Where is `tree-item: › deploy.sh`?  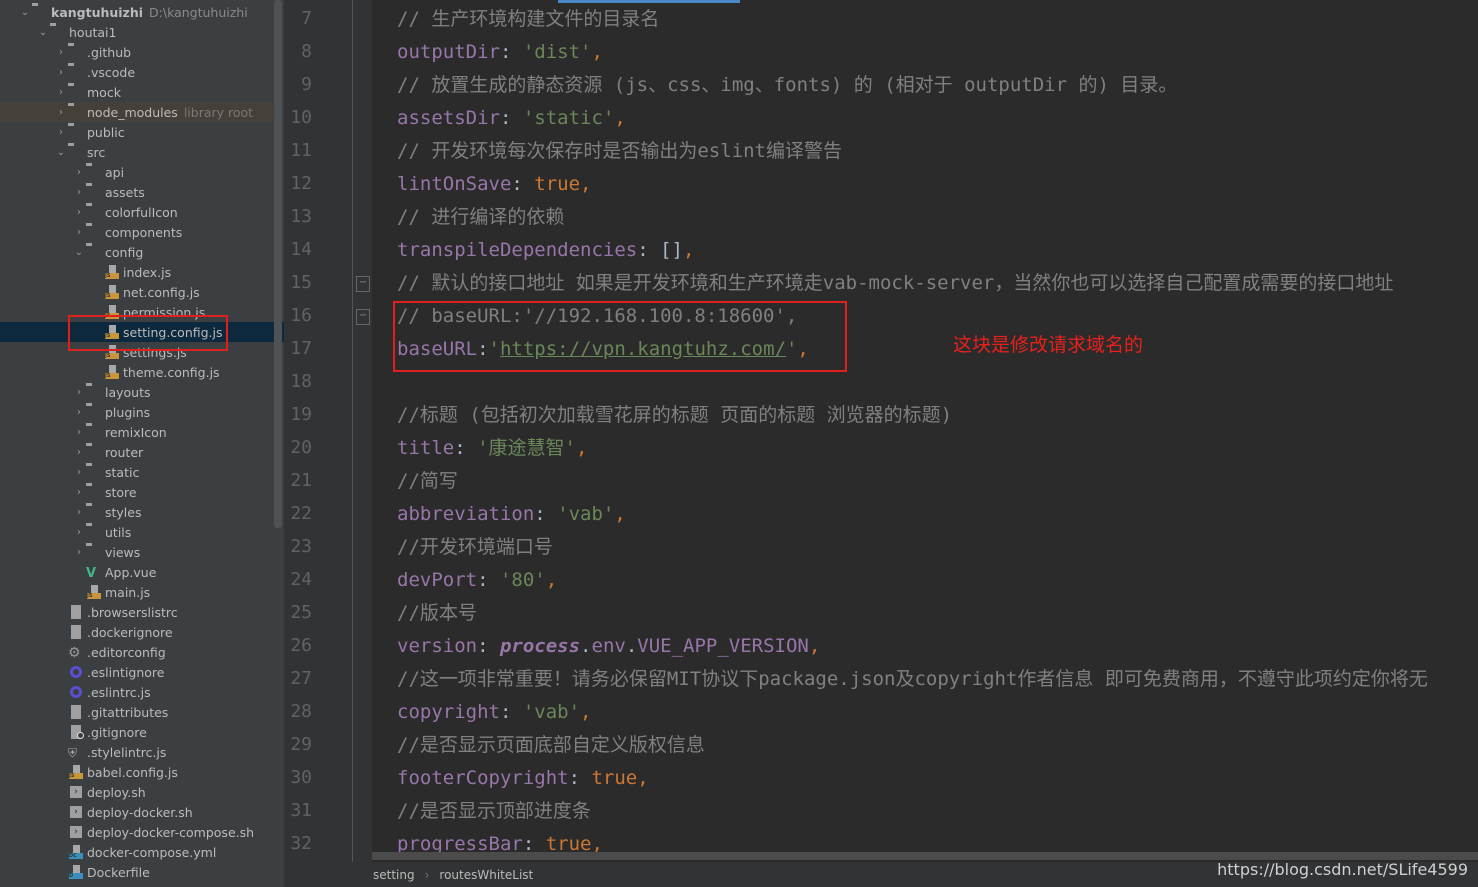
tree-item: › deploy.sh is located at coordinates (137, 792).